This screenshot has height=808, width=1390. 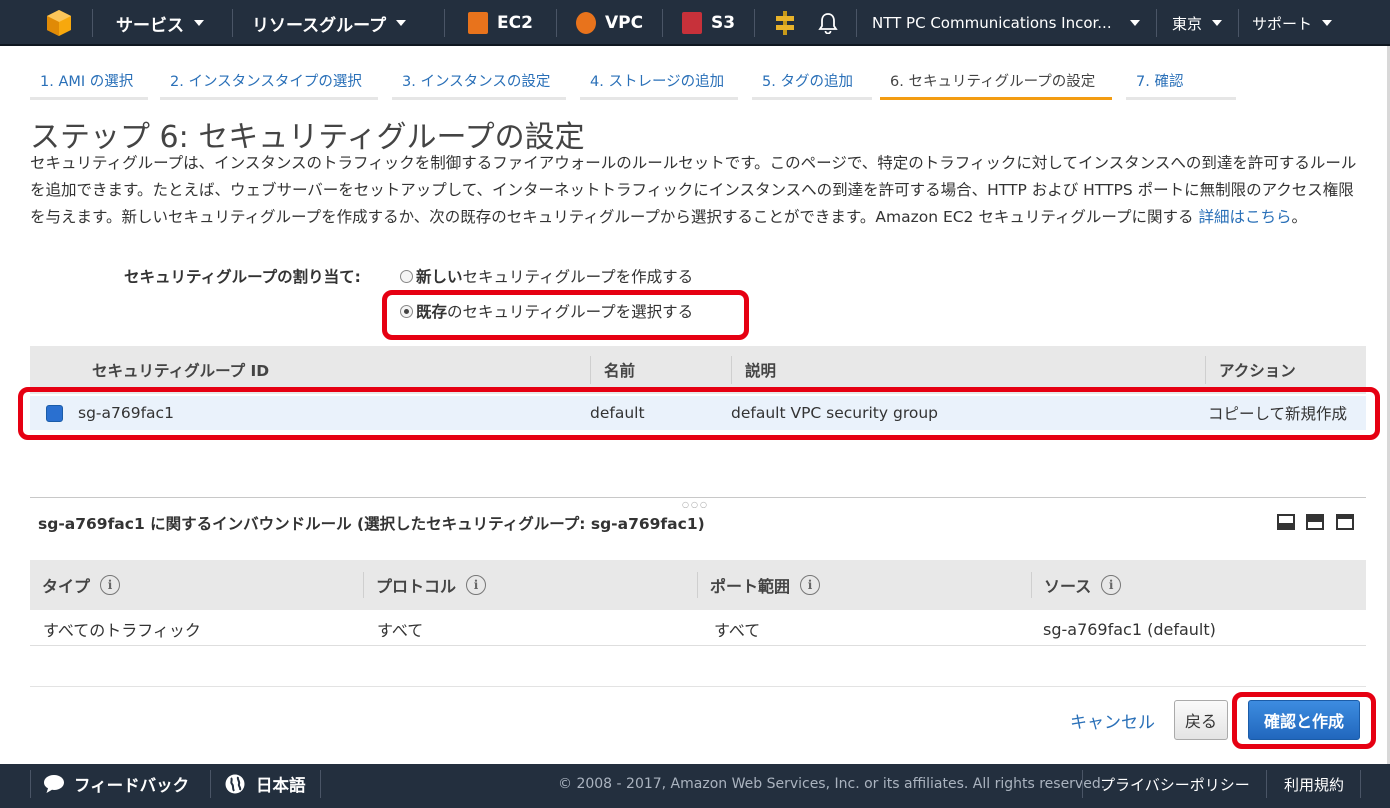 I want to click on bell-icon, so click(x=828, y=23).